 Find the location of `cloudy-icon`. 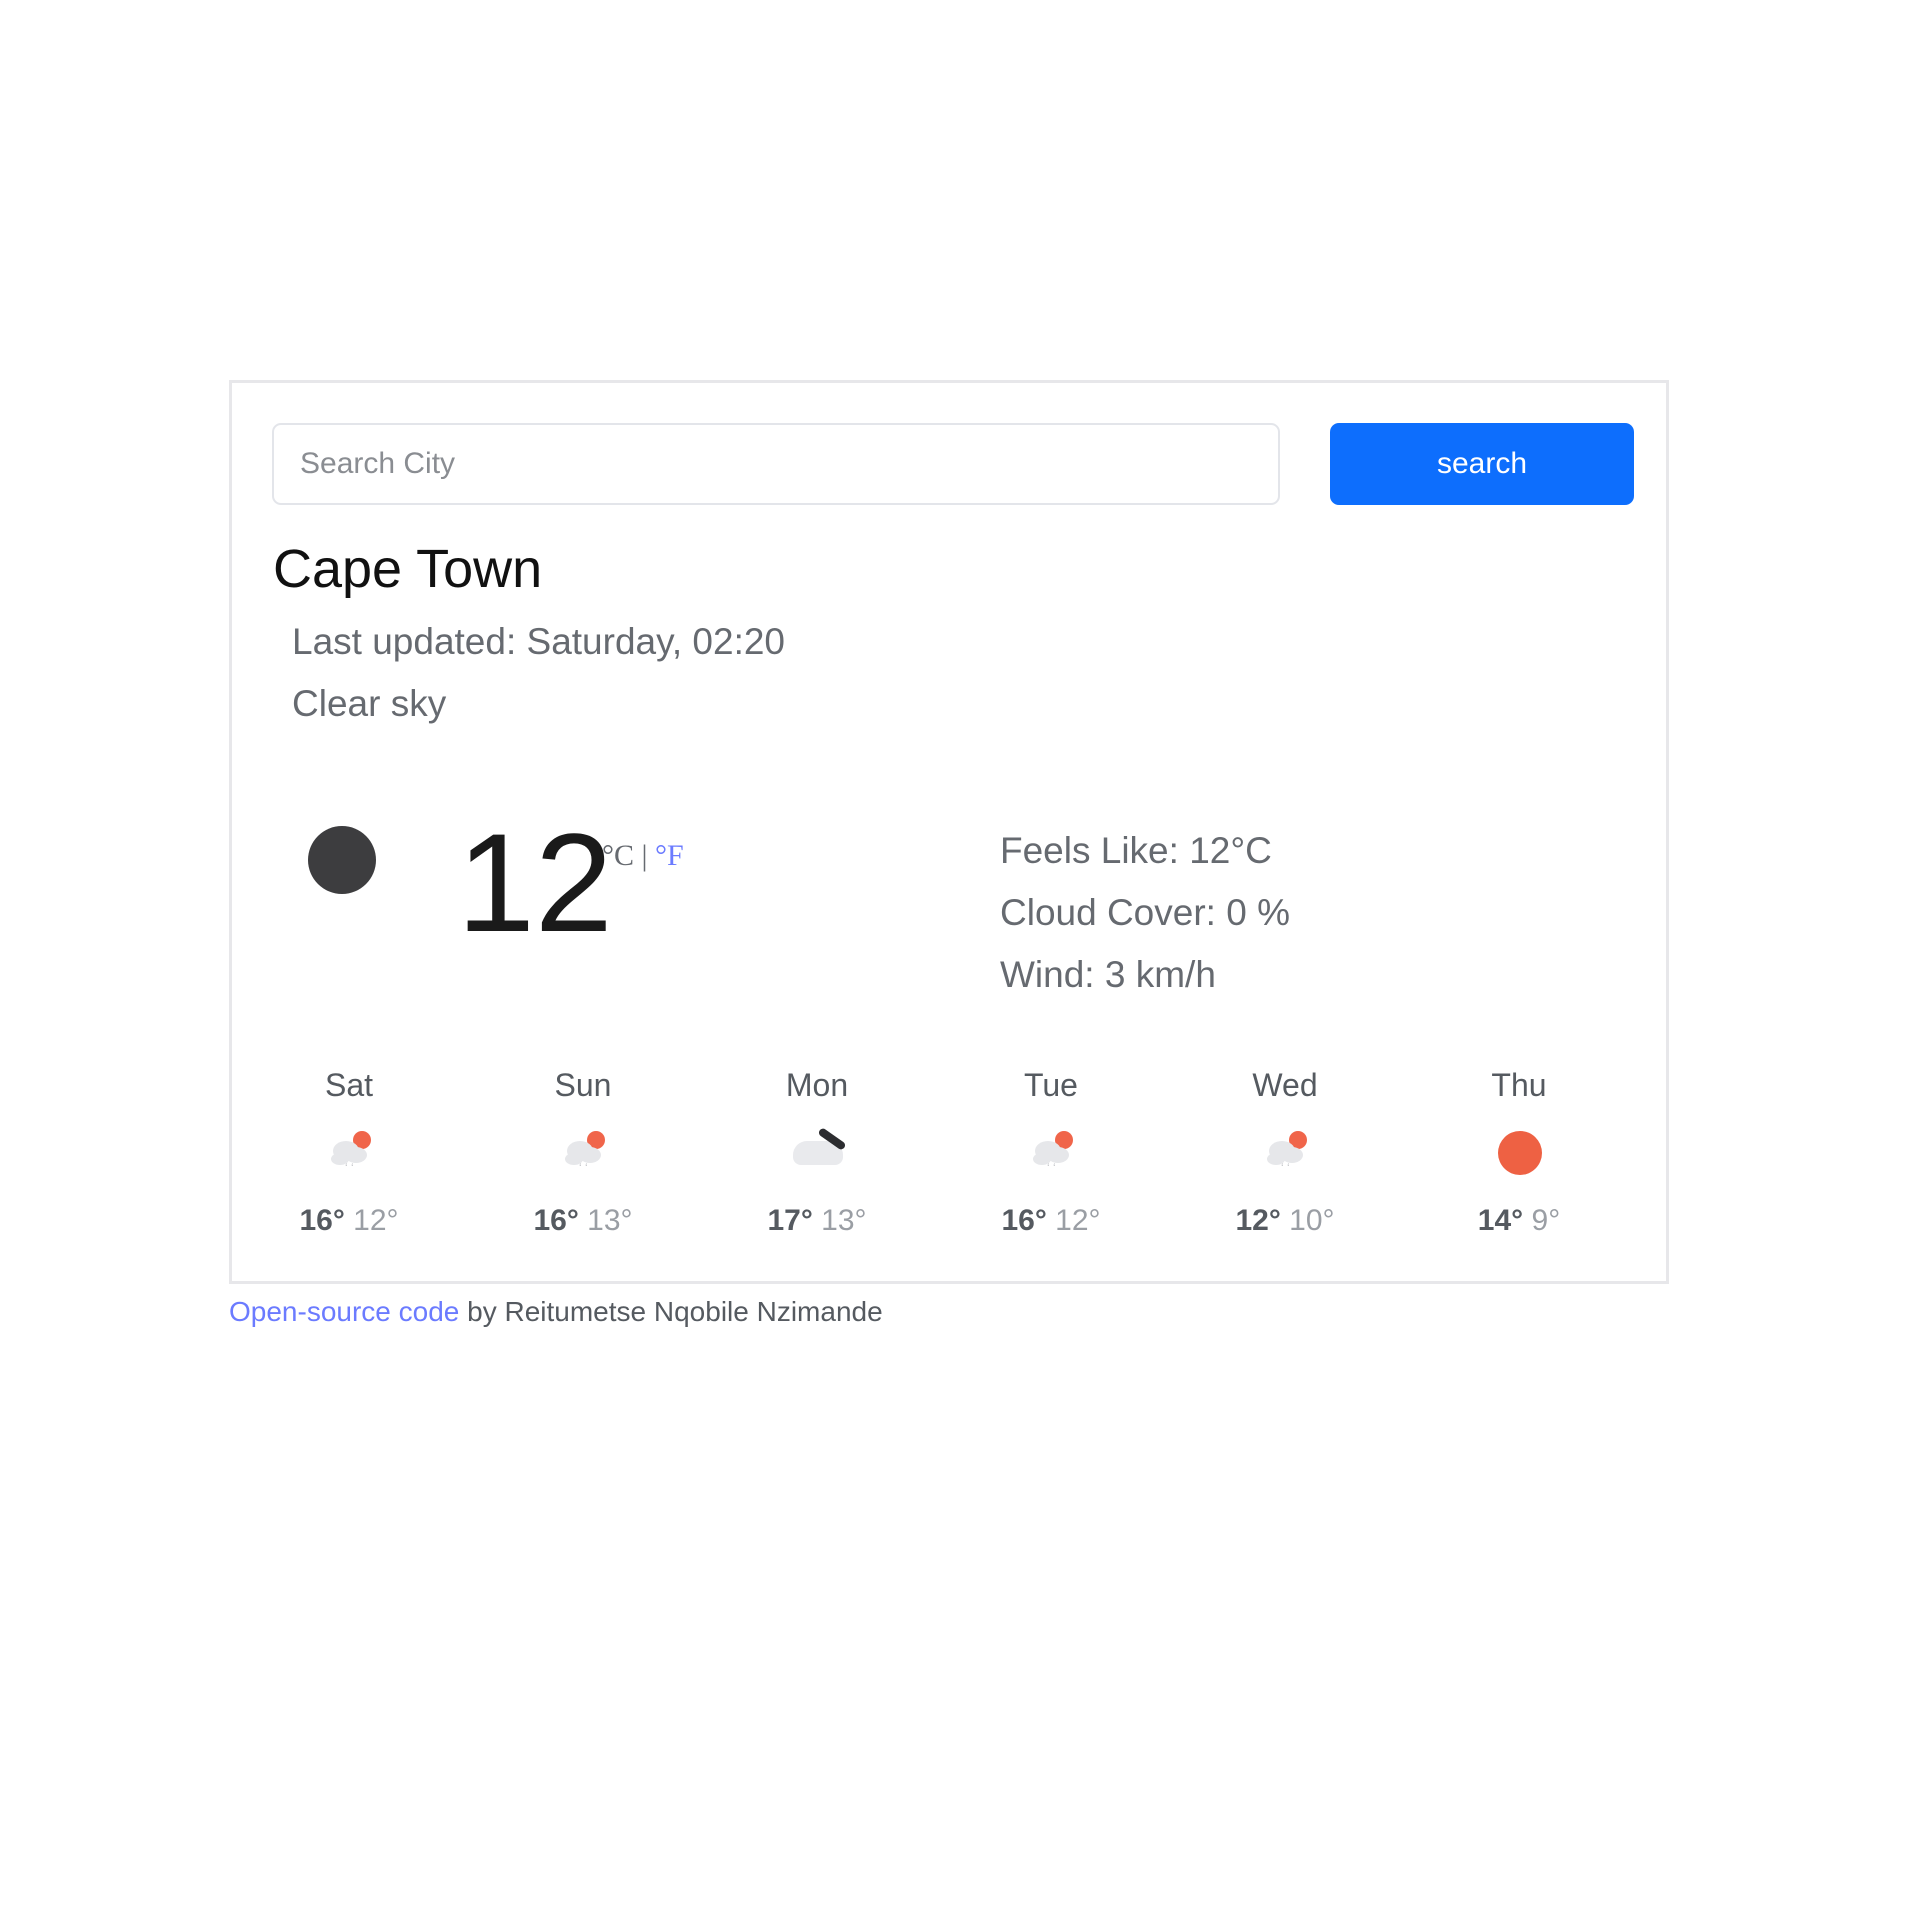

cloudy-icon is located at coordinates (817, 1153).